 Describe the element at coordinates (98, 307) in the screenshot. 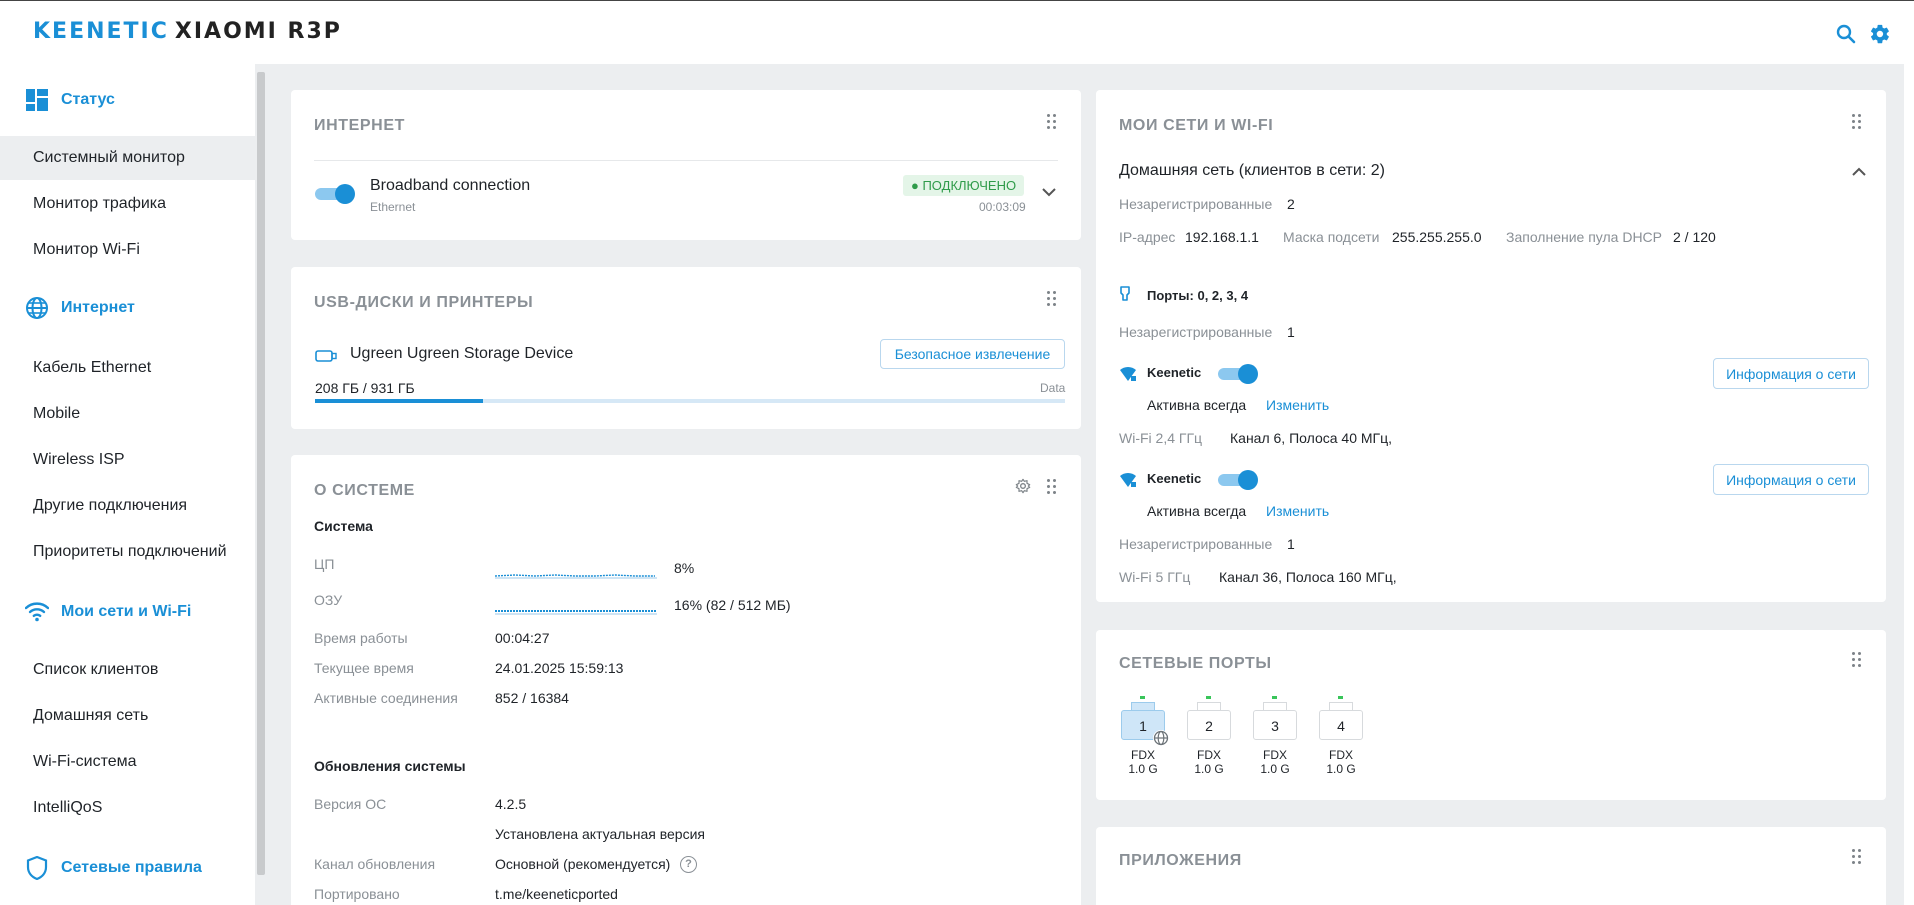

I see `sidebar-section-label: Интернет` at that location.